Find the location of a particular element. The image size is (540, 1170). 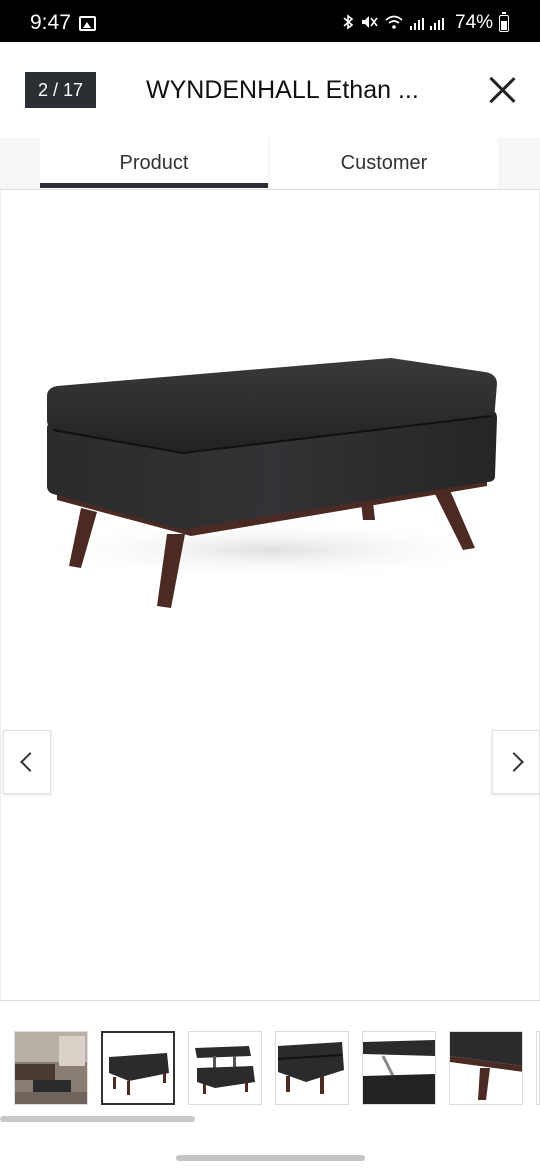

status-time: 9:47 is located at coordinates (50, 22).